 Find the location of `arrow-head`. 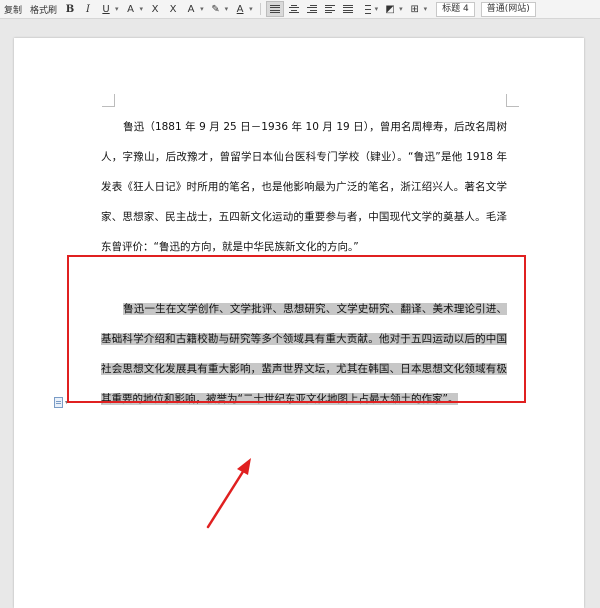

arrow-head is located at coordinates (244, 466).